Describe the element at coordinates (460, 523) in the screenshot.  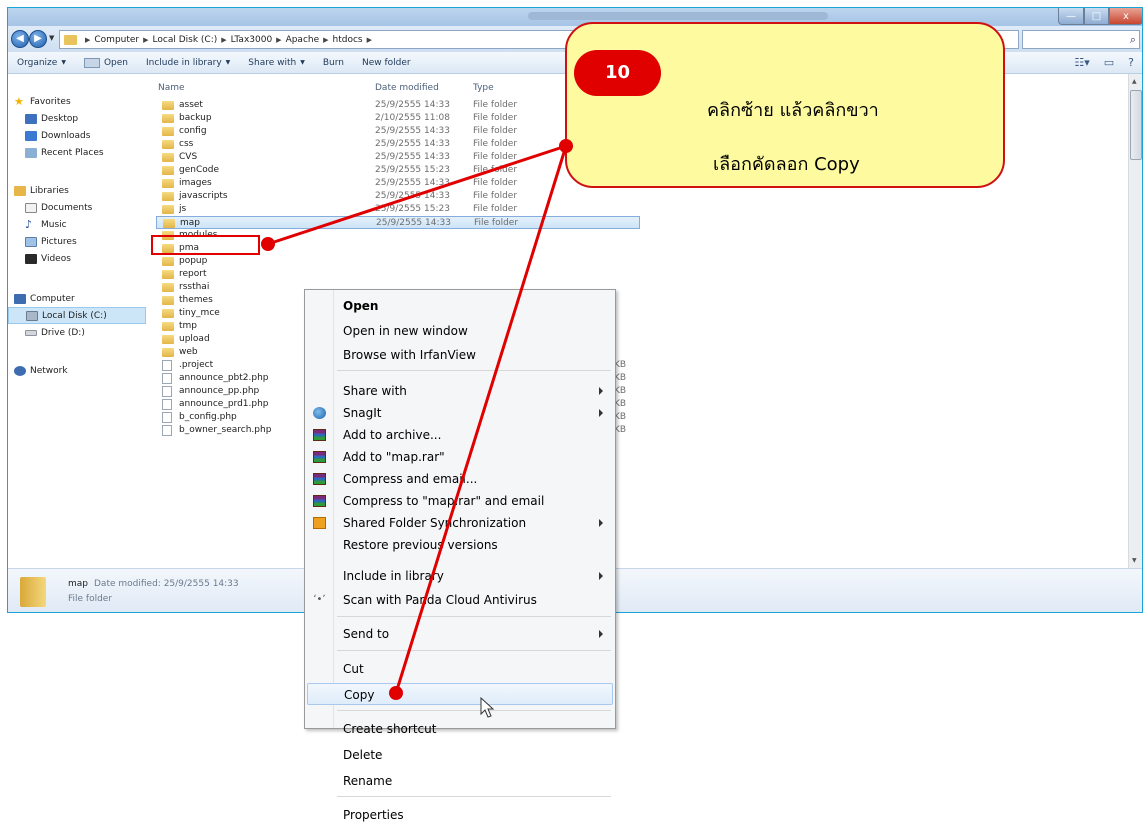
I see `menu-item-shared-folder-sync: Shared Folder Synchronization` at that location.